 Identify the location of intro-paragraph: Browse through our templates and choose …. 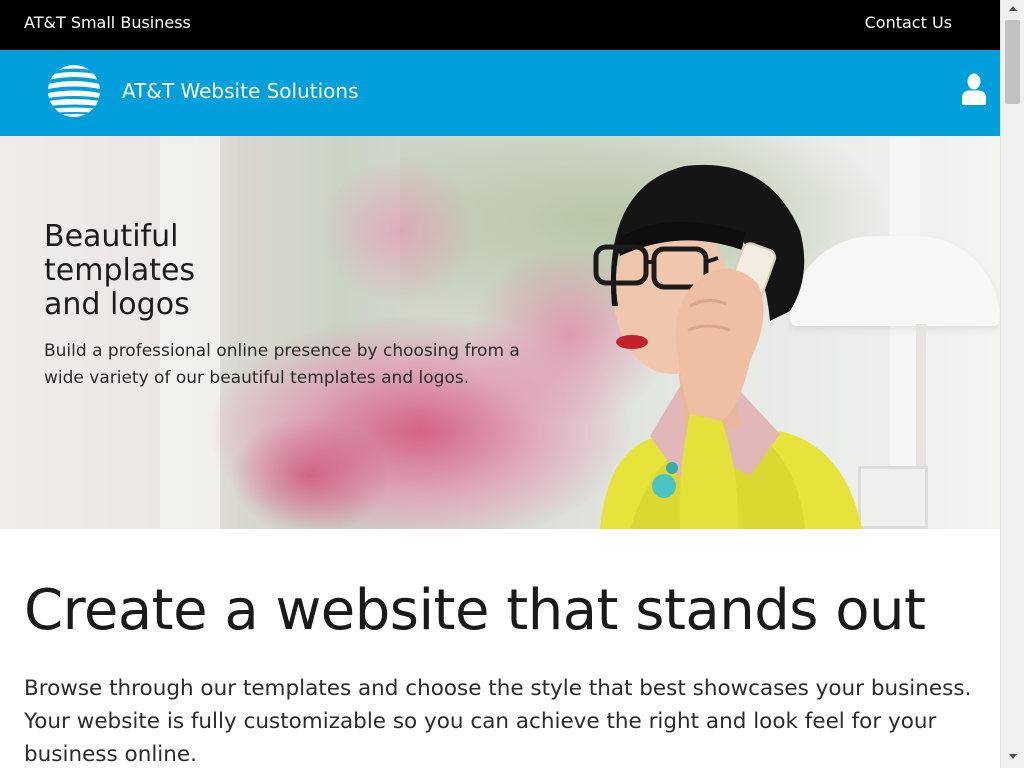
(498, 721).